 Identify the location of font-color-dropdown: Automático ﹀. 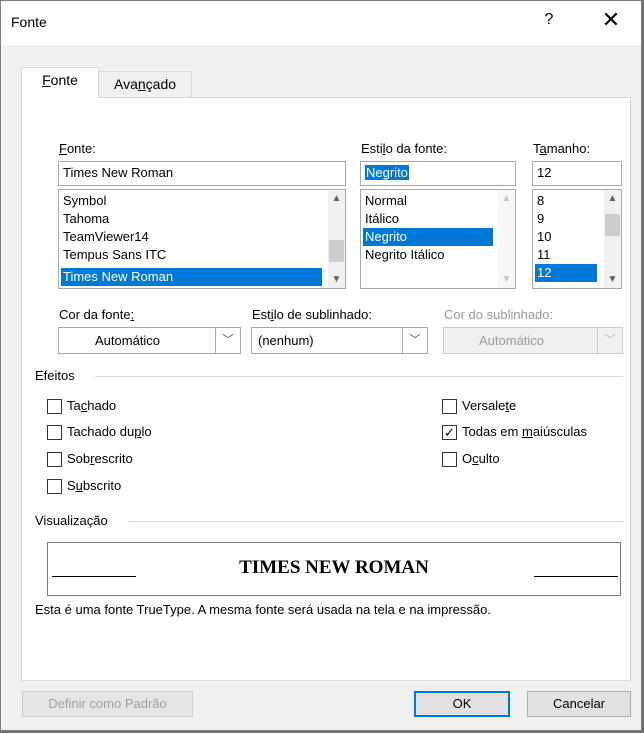
(149, 340).